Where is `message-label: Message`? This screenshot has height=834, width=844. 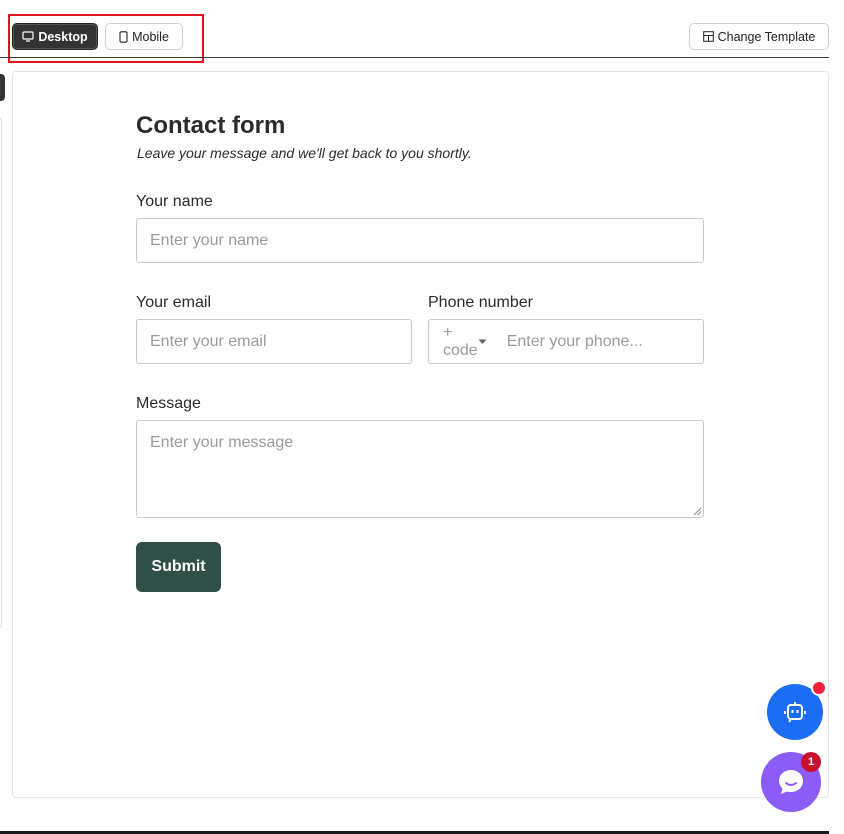 message-label: Message is located at coordinates (168, 403).